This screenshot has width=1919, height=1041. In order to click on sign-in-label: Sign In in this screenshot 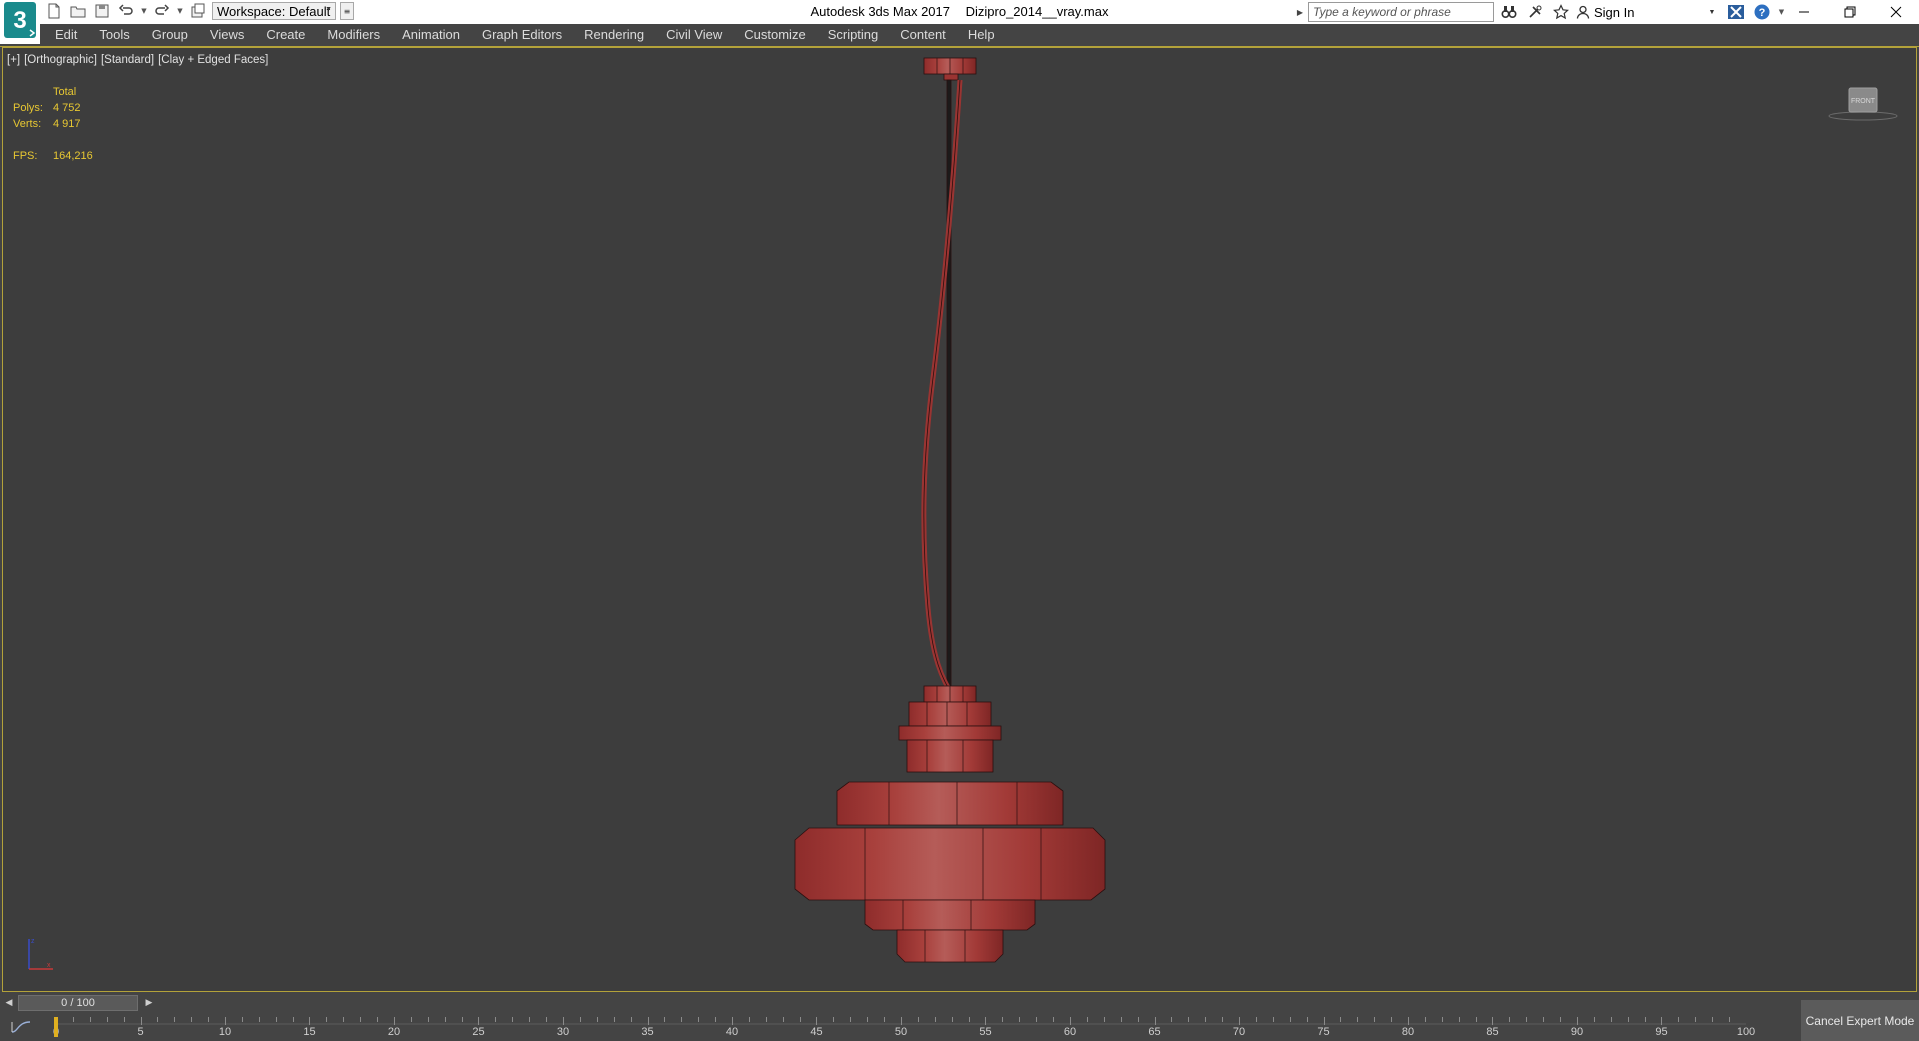, I will do `click(1614, 12)`.